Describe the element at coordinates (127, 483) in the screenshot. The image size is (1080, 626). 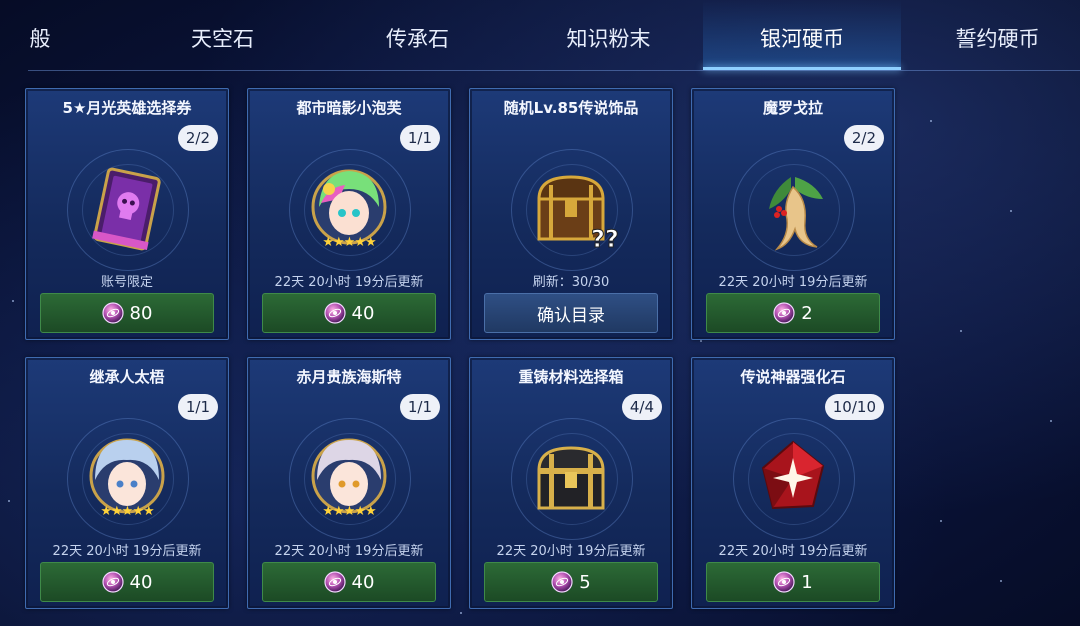
I see `shop-card-heir-taiwu: 继承人太梧 1/1 ★★★★★ 22天 20小时 19分后更新 40` at that location.